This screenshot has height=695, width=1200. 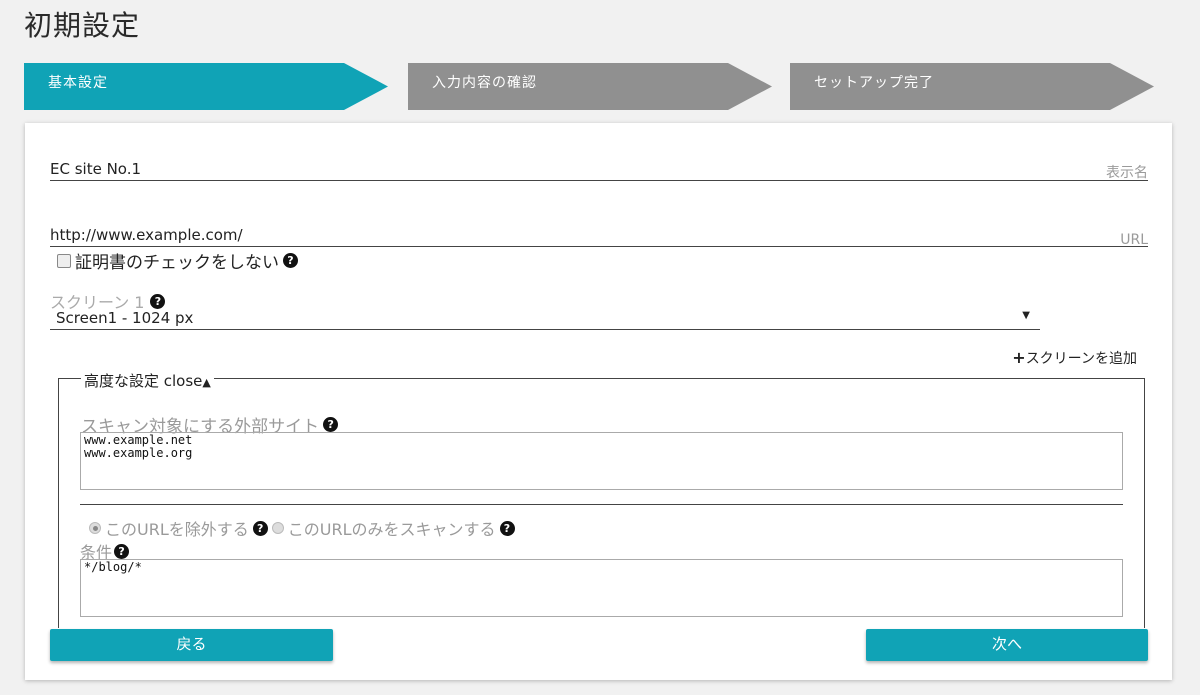 What do you see at coordinates (1026, 315) in the screenshot?
I see `caret-down-icon: ▼` at bounding box center [1026, 315].